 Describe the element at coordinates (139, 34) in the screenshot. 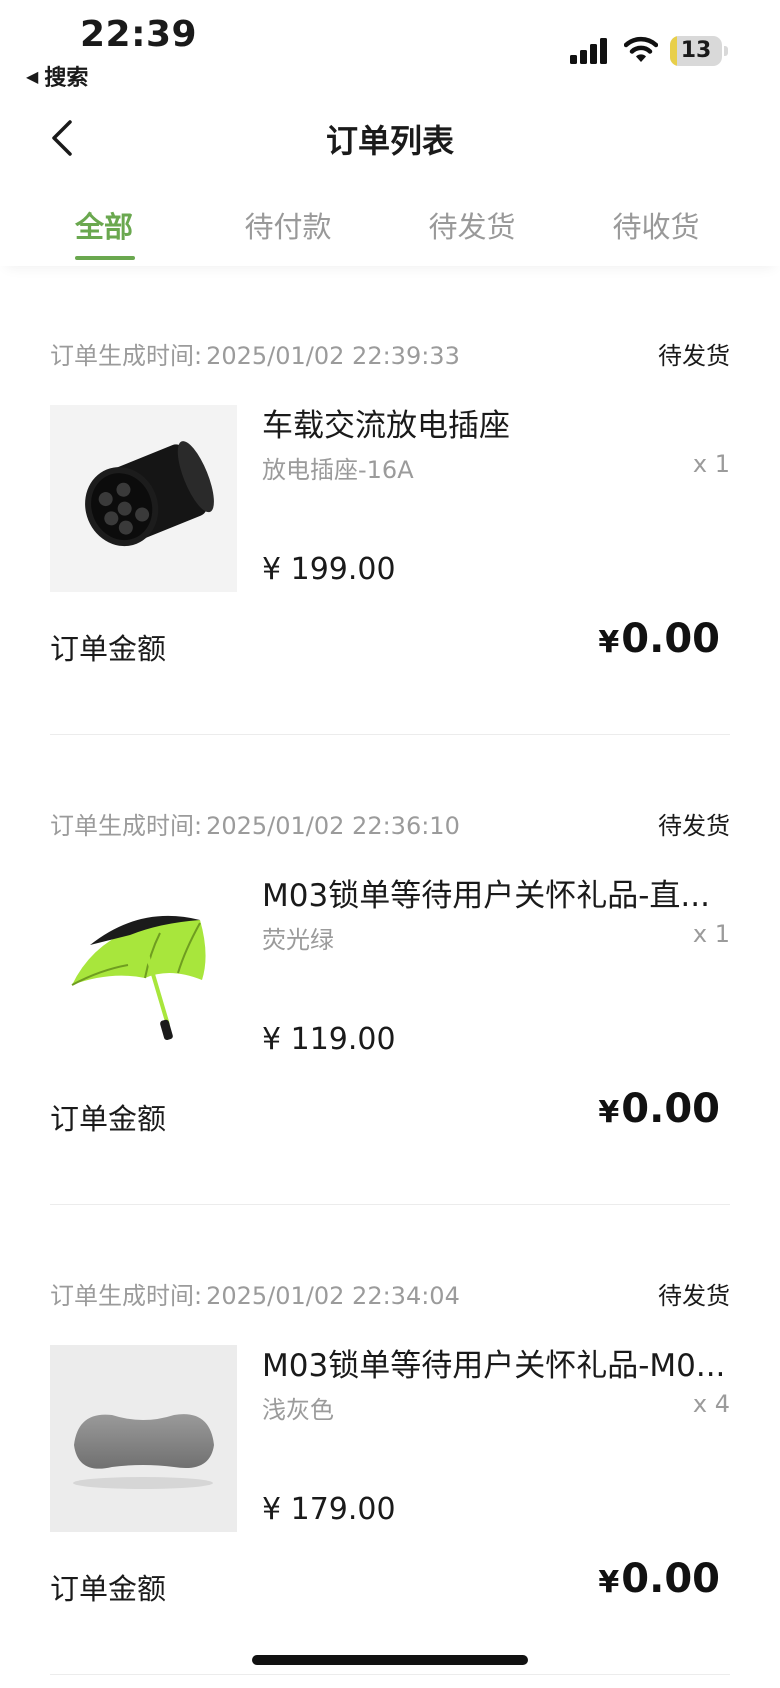

I see `status-time: 22:39` at that location.